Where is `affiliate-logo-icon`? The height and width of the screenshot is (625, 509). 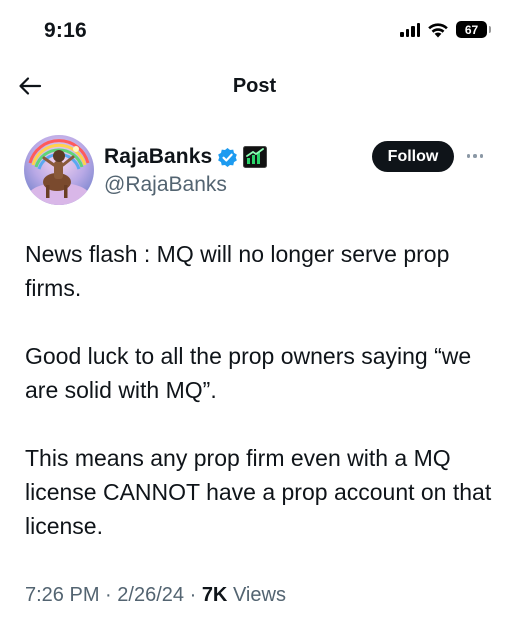
affiliate-logo-icon is located at coordinates (255, 157).